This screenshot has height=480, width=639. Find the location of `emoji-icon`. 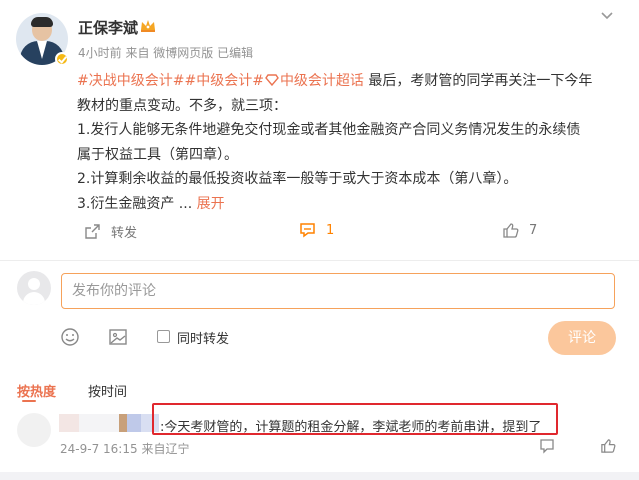

emoji-icon is located at coordinates (70, 337).